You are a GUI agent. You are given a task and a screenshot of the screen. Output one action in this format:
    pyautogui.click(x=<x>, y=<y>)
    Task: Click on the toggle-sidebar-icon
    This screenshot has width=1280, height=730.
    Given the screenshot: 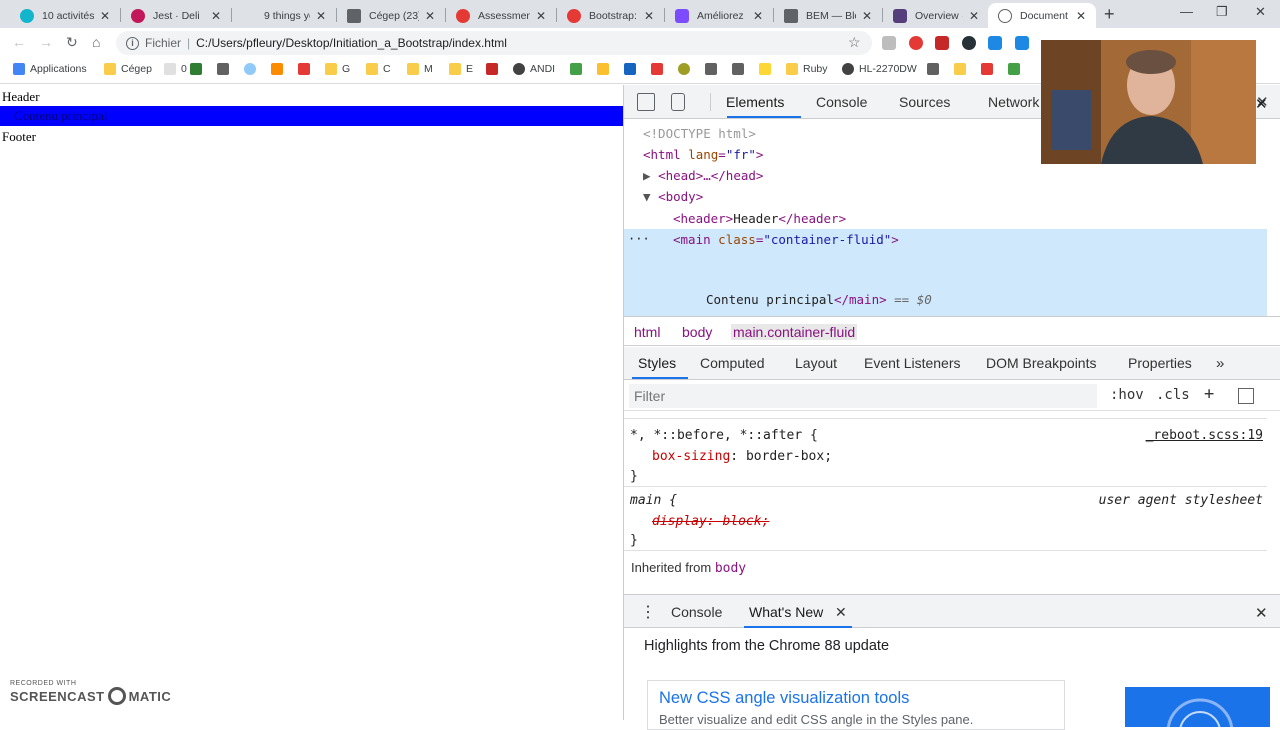 What is the action you would take?
    pyautogui.click(x=1246, y=396)
    